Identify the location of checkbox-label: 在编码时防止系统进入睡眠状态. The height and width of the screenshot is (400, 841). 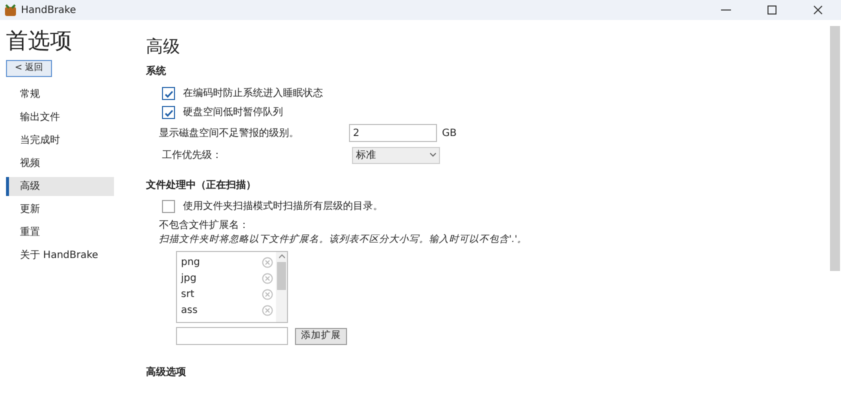
(253, 93).